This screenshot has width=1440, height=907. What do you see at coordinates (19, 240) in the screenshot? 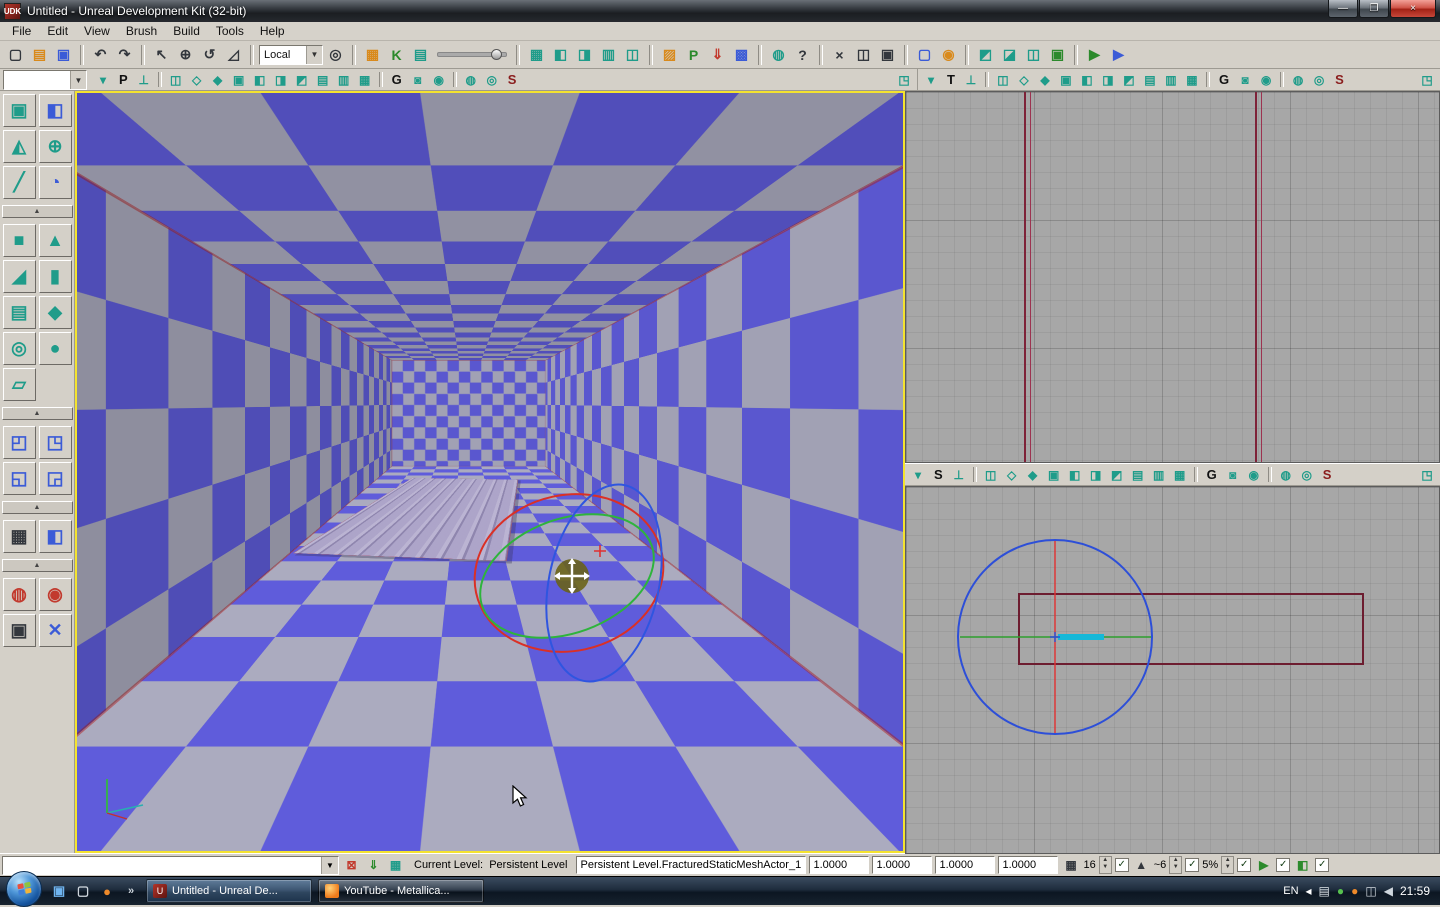
I see `cube-brush-button: ■` at bounding box center [19, 240].